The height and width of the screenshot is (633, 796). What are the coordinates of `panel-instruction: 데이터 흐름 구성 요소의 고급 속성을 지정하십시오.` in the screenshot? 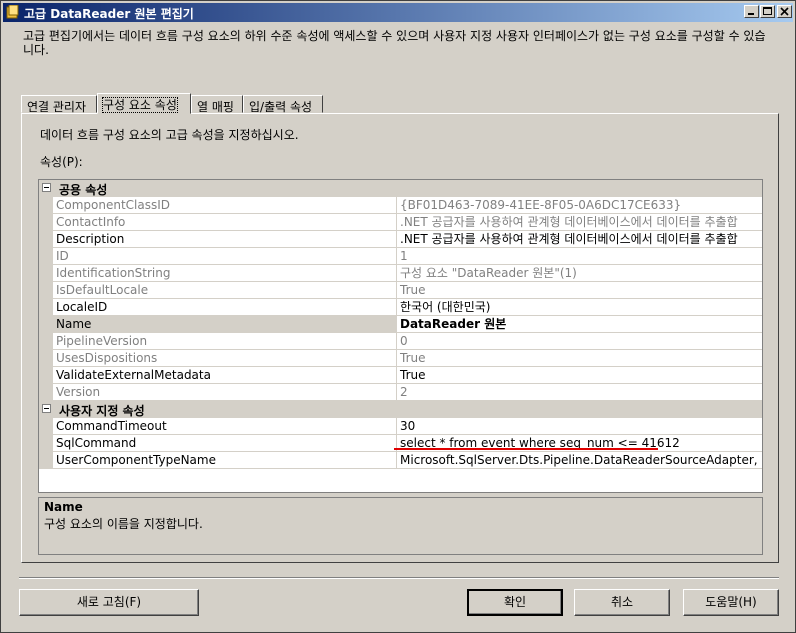 It's located at (169, 135).